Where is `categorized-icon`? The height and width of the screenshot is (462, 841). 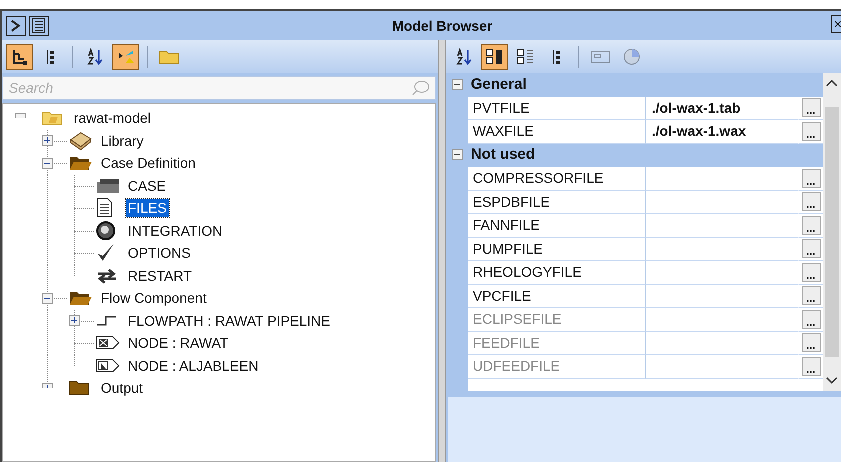 categorized-icon is located at coordinates (495, 57).